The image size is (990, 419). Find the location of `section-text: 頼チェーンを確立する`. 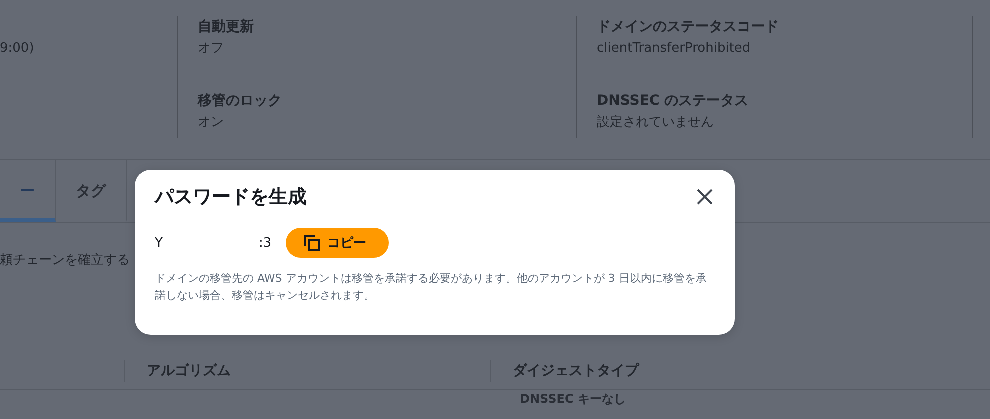

section-text: 頼チェーンを確立する is located at coordinates (65, 260).